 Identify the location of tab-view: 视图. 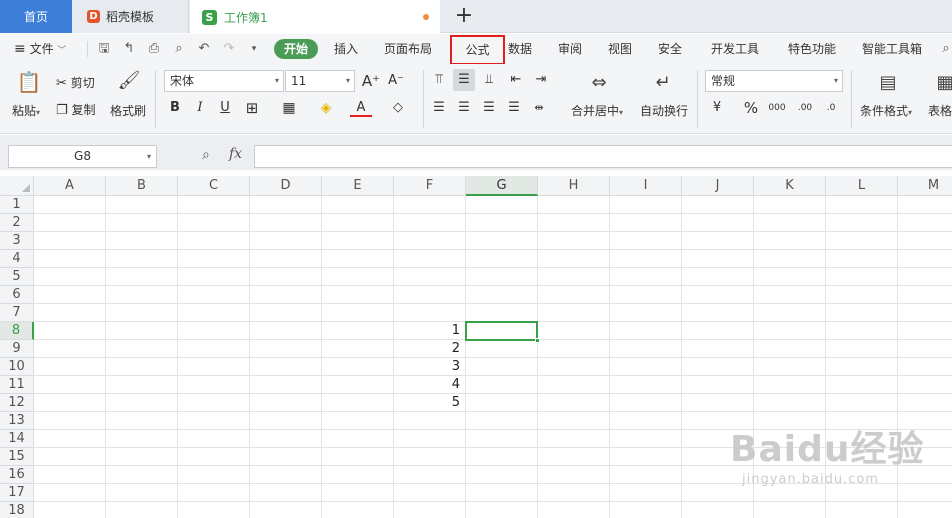
(620, 49).